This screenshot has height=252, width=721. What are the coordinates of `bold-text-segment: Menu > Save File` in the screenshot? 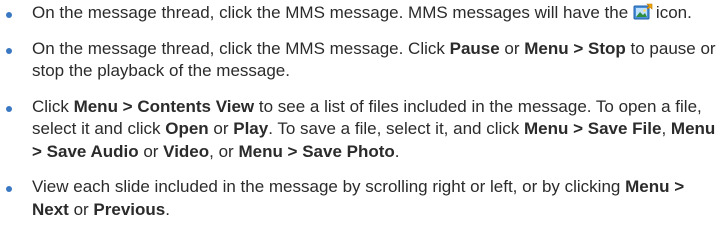 It's located at (592, 128).